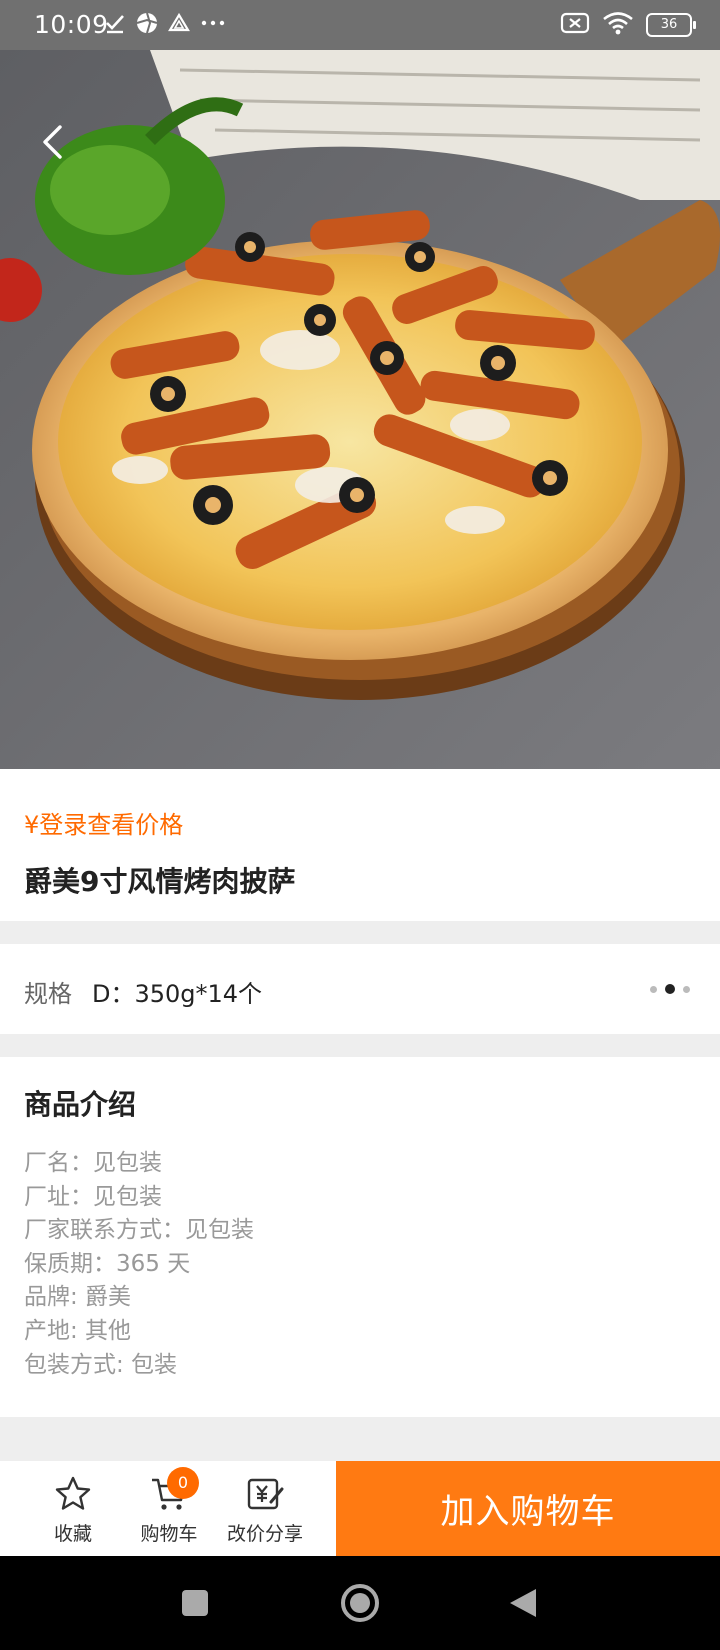 The width and height of the screenshot is (720, 1650). I want to click on description-line: 包装方式: 包装, so click(101, 1364).